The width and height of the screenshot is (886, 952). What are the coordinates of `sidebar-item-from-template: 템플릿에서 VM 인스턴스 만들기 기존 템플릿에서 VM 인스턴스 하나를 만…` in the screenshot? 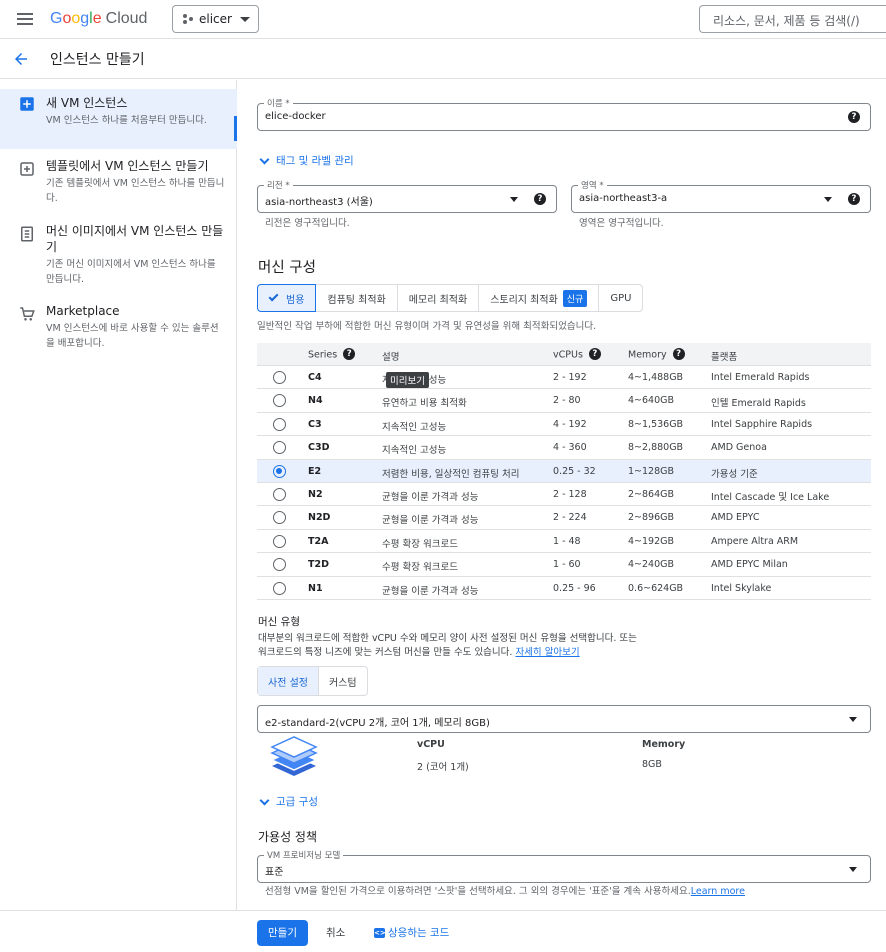 It's located at (118, 184).